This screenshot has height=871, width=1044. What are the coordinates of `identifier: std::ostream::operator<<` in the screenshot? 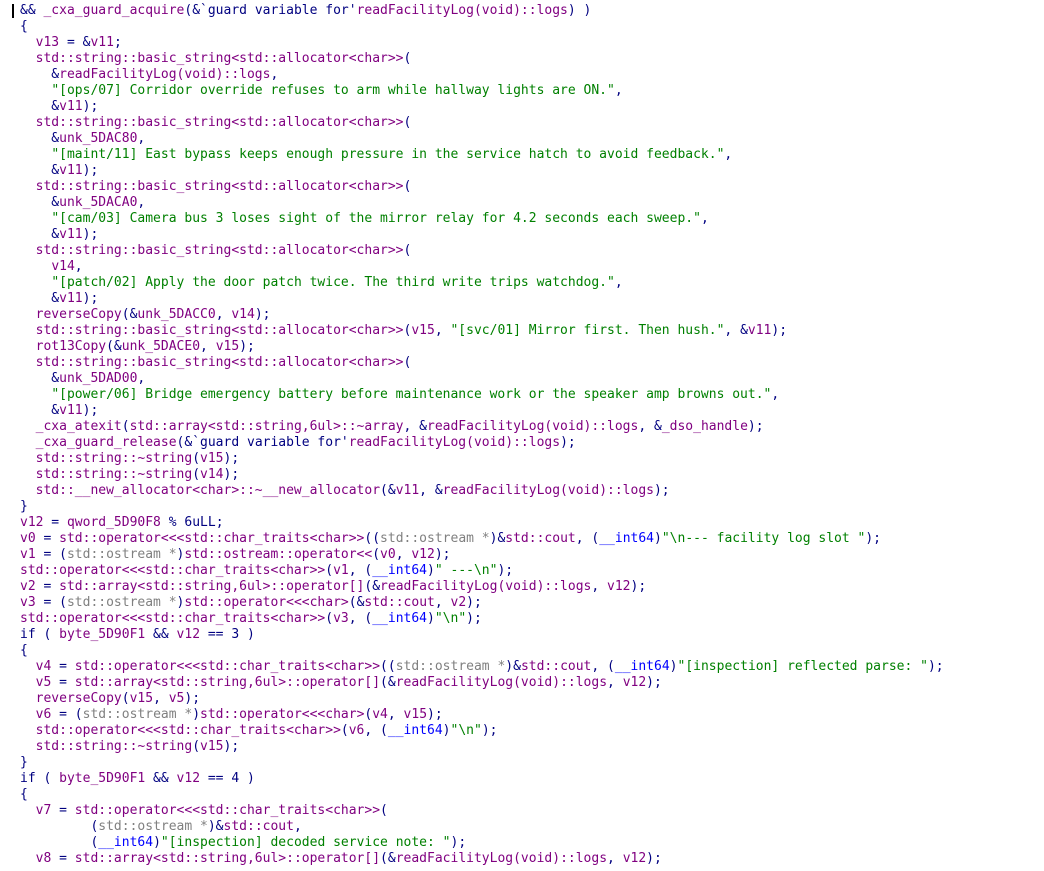 It's located at (278, 554).